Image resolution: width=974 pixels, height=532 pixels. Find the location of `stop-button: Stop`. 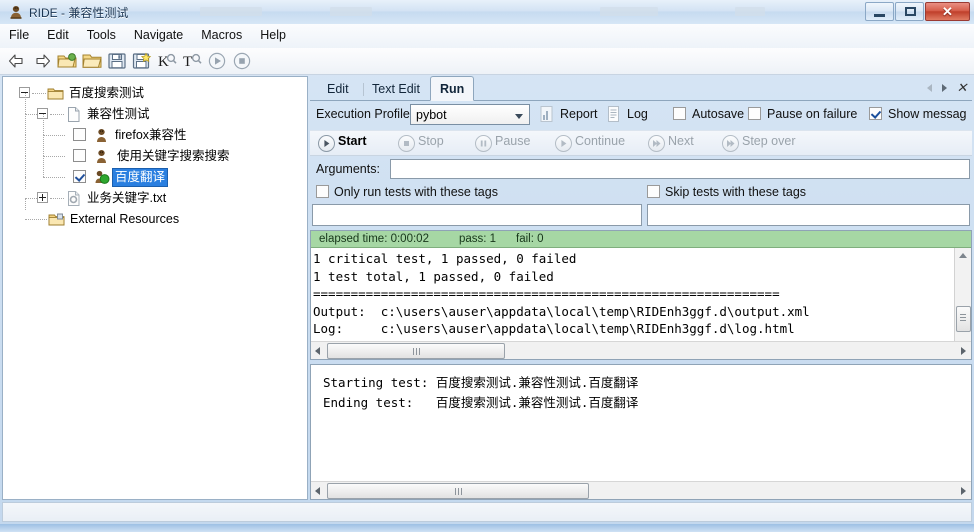

stop-button: Stop is located at coordinates (421, 143).